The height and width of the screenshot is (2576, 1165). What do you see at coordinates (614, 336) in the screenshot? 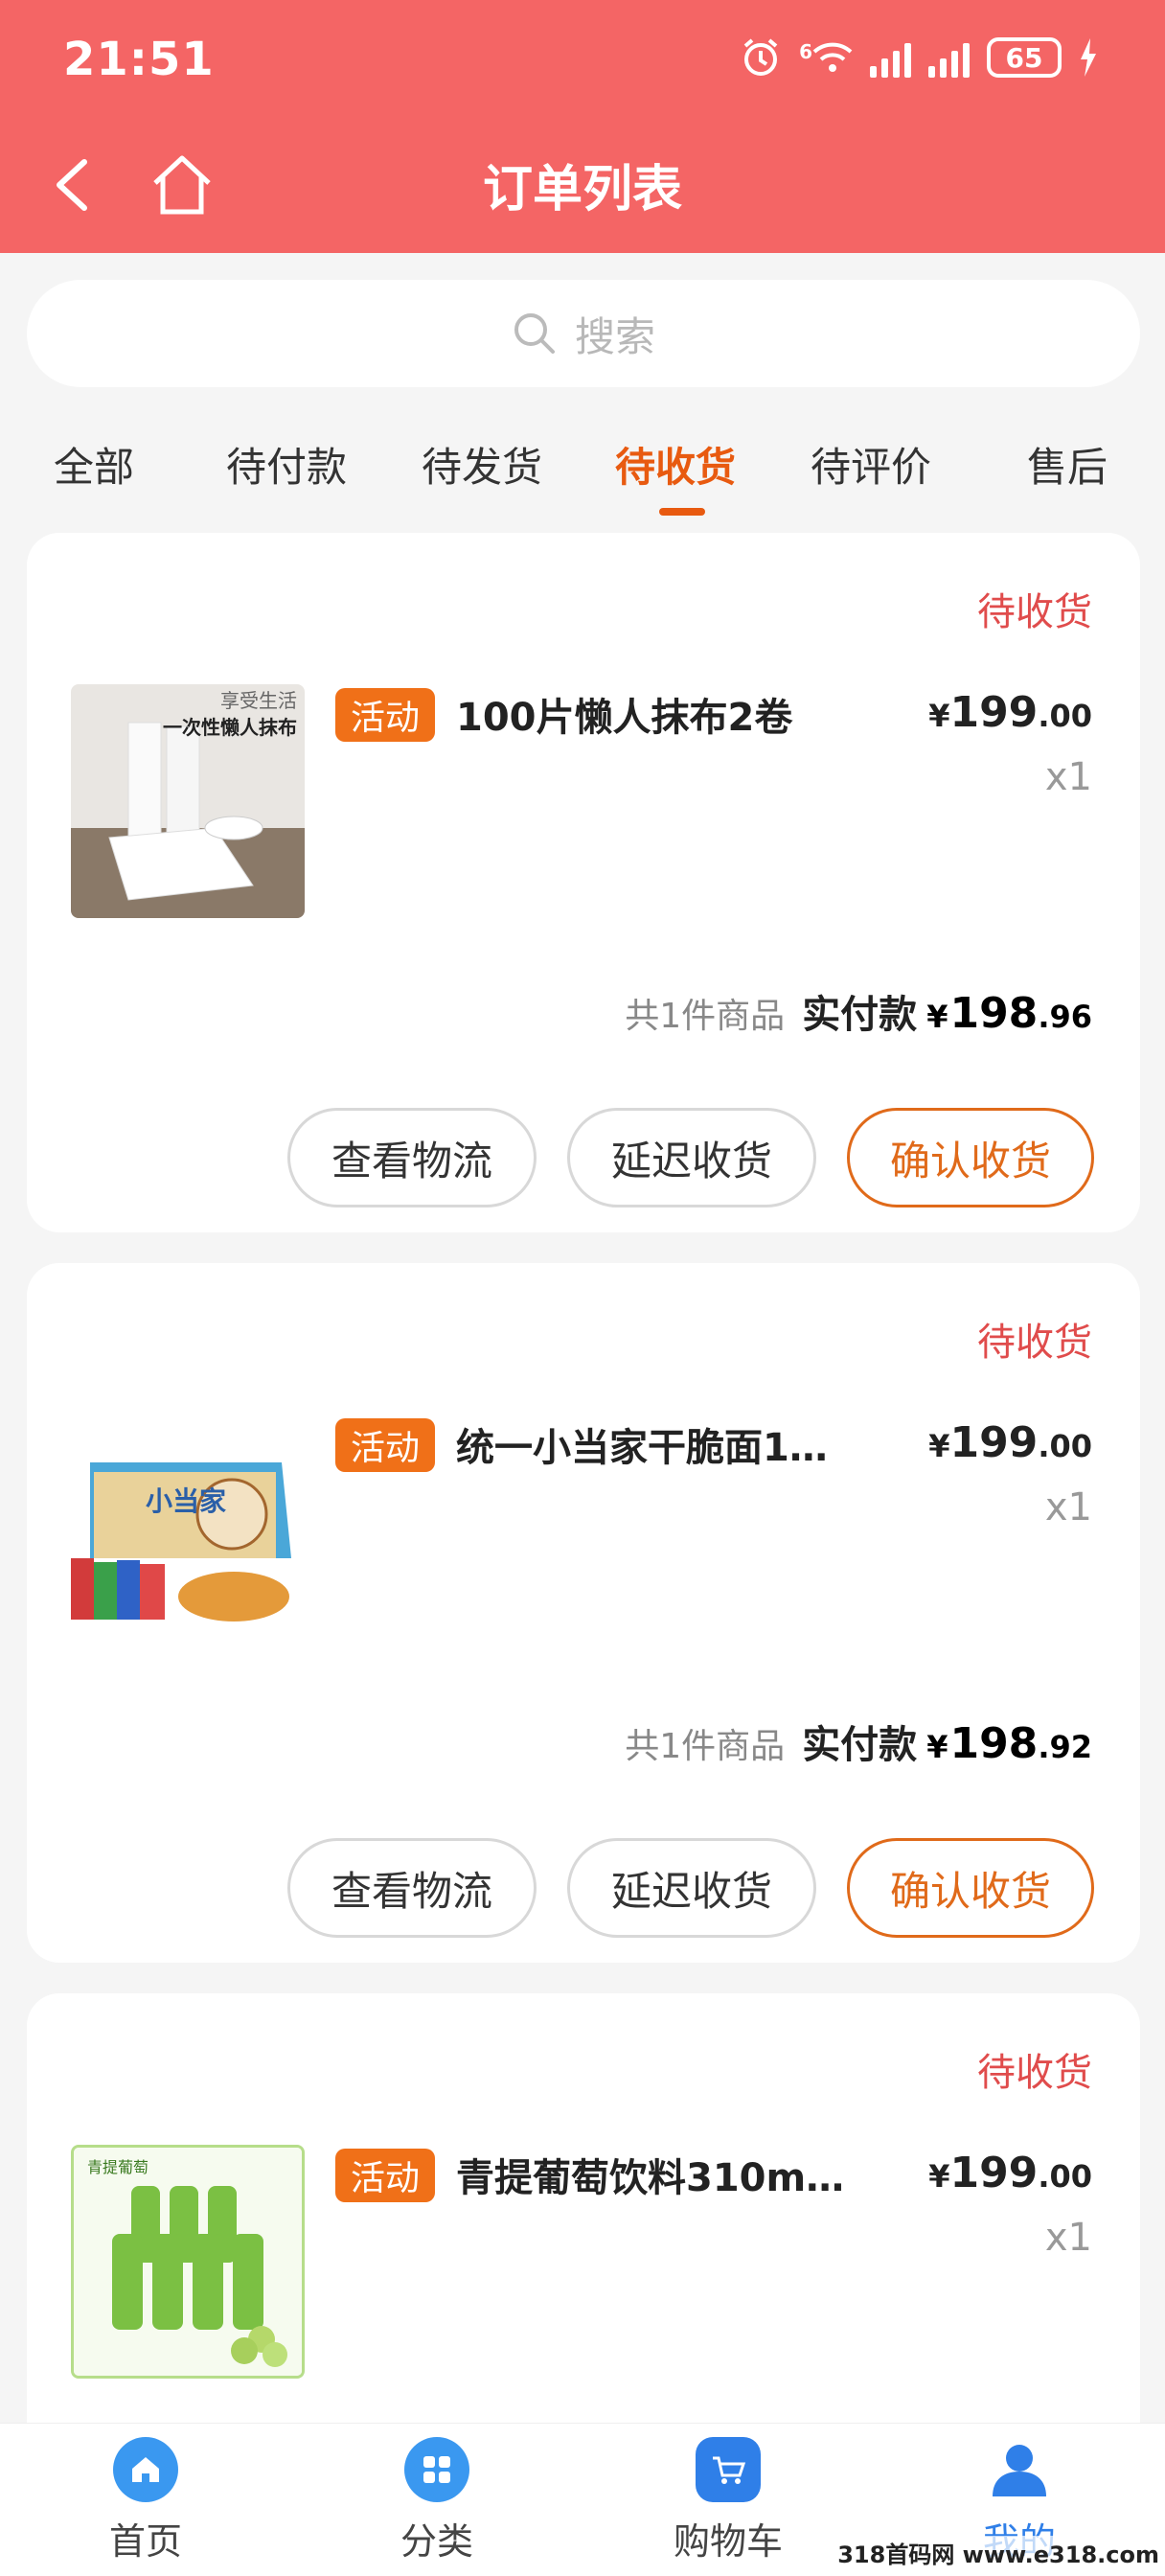
I see `search-placeholder: 搜索` at bounding box center [614, 336].